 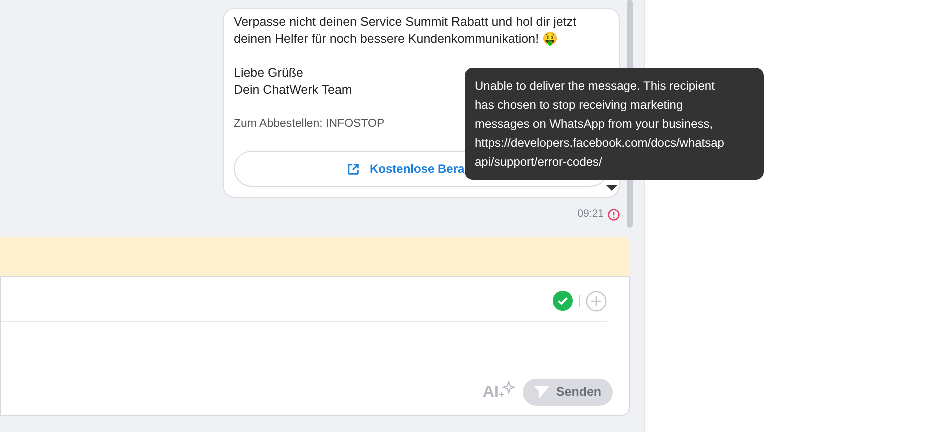 What do you see at coordinates (507, 389) in the screenshot?
I see `sparkle-icon` at bounding box center [507, 389].